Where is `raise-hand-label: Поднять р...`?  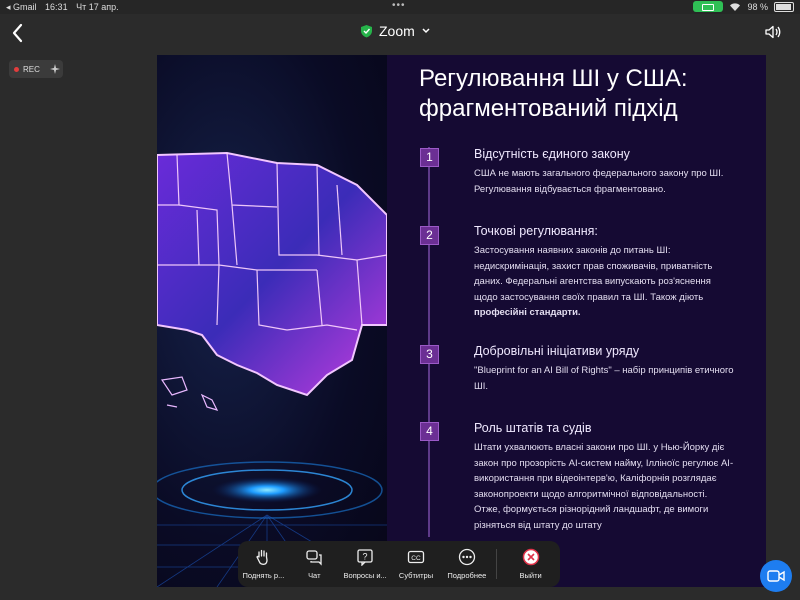 raise-hand-label: Поднять р... is located at coordinates (263, 575).